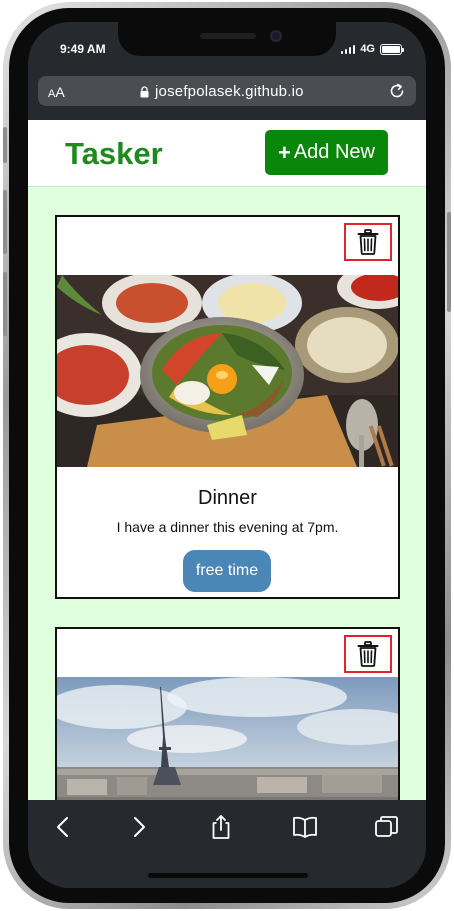  I want to click on task-description: I have a dinner this evening at 7pm., so click(227, 527).